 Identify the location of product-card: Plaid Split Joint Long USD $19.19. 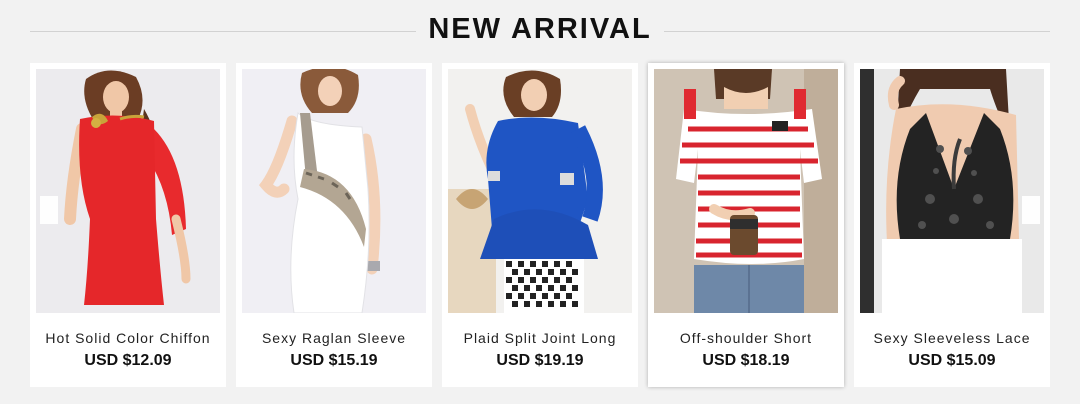
(540, 225).